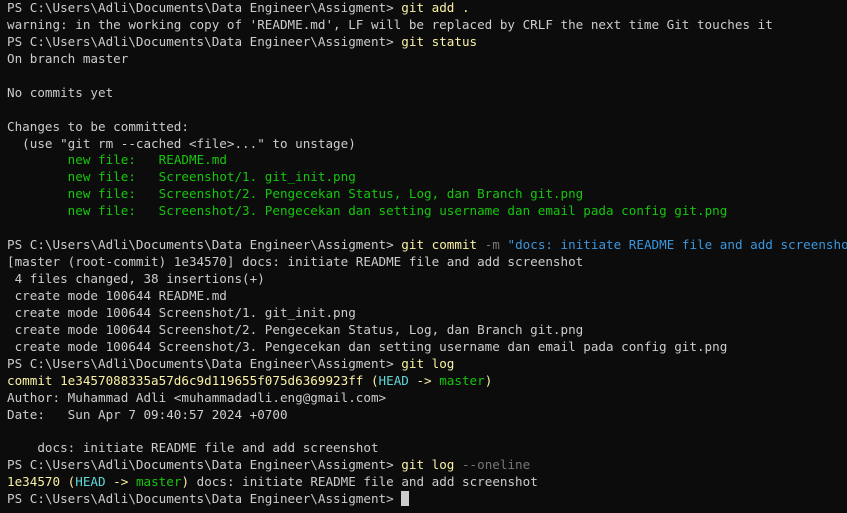  What do you see at coordinates (454, 245) in the screenshot?
I see `command-args: commit` at bounding box center [454, 245].